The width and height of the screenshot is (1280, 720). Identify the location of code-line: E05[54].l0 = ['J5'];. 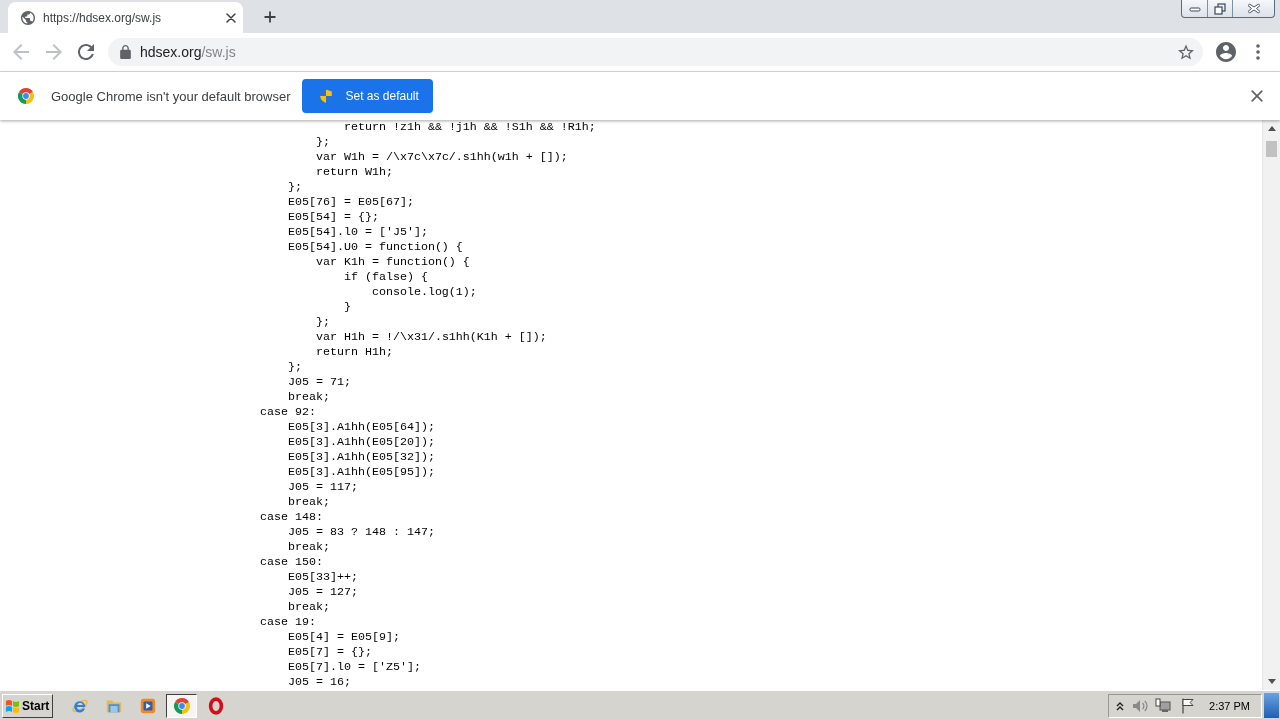
(358, 232).